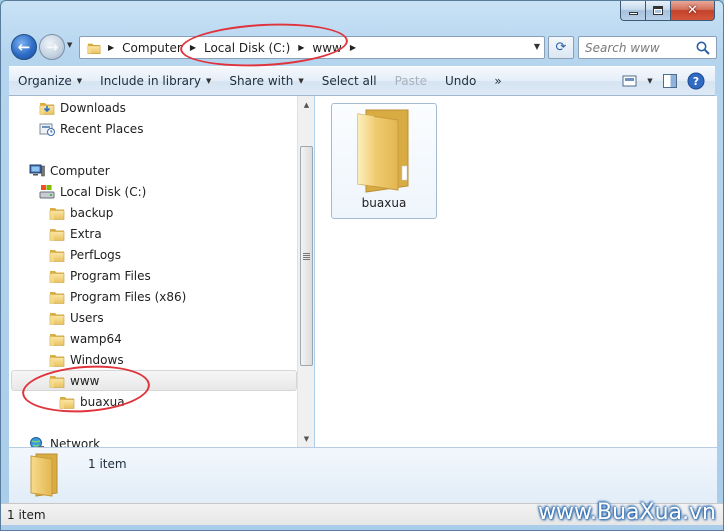 The image size is (724, 531). What do you see at coordinates (64, 440) in the screenshot?
I see `nav-item-network: Network` at bounding box center [64, 440].